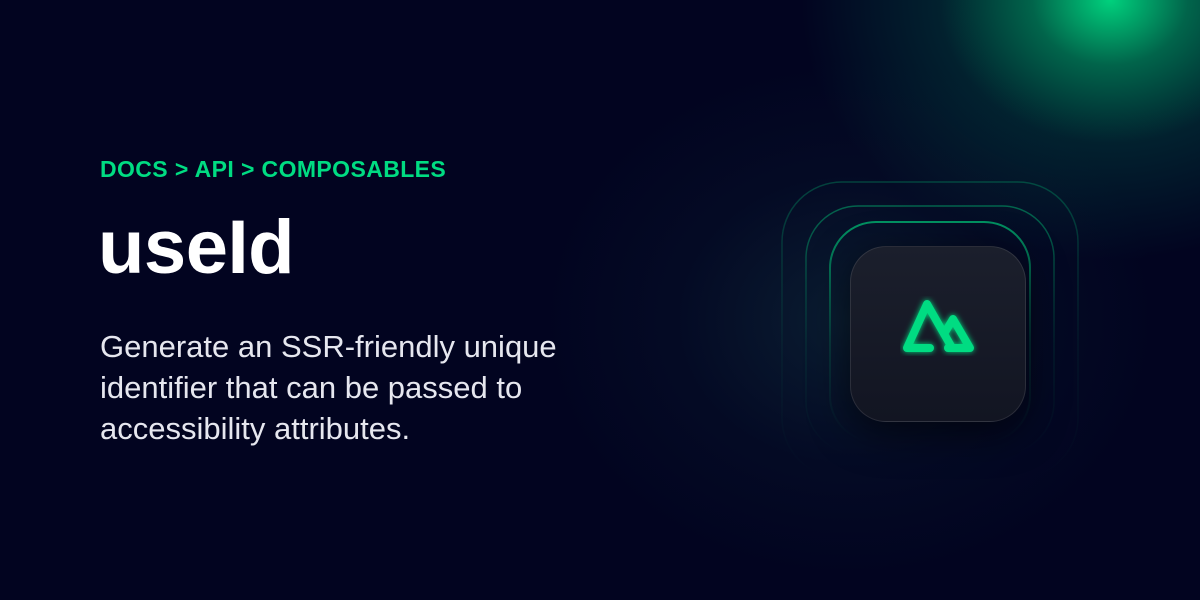 The height and width of the screenshot is (600, 1200). What do you see at coordinates (196, 247) in the screenshot?
I see `page-title: useId` at bounding box center [196, 247].